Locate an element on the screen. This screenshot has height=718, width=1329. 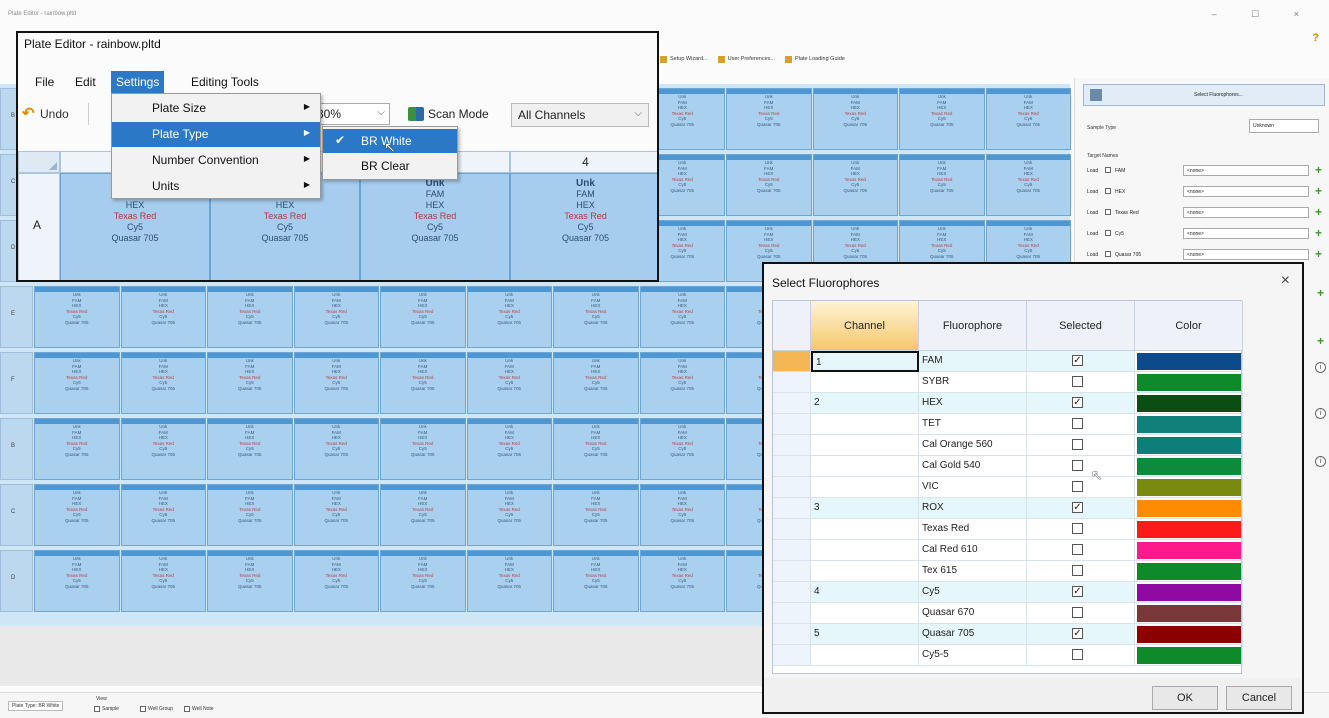
table-row: Quasar 670 is located at coordinates (1008, 613).